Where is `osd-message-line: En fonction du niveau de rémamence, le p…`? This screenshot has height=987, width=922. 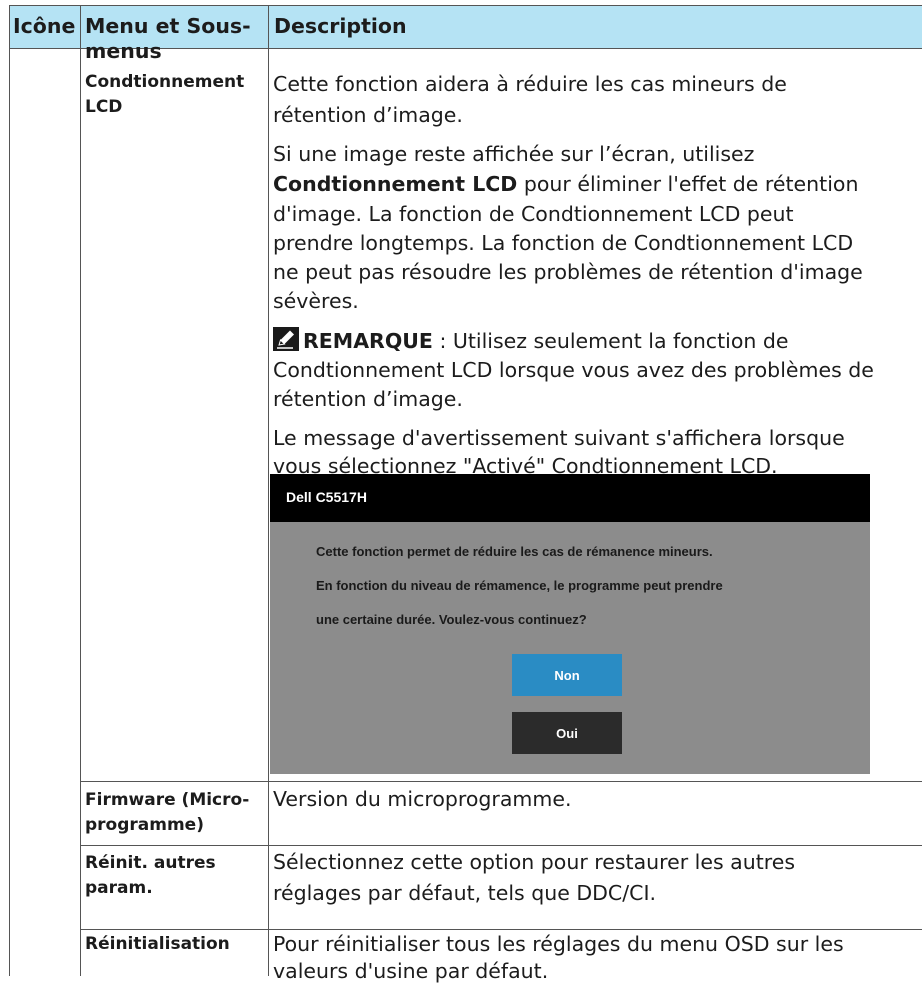
osd-message-line: En fonction du niveau de rémamence, le p… is located at coordinates (519, 585).